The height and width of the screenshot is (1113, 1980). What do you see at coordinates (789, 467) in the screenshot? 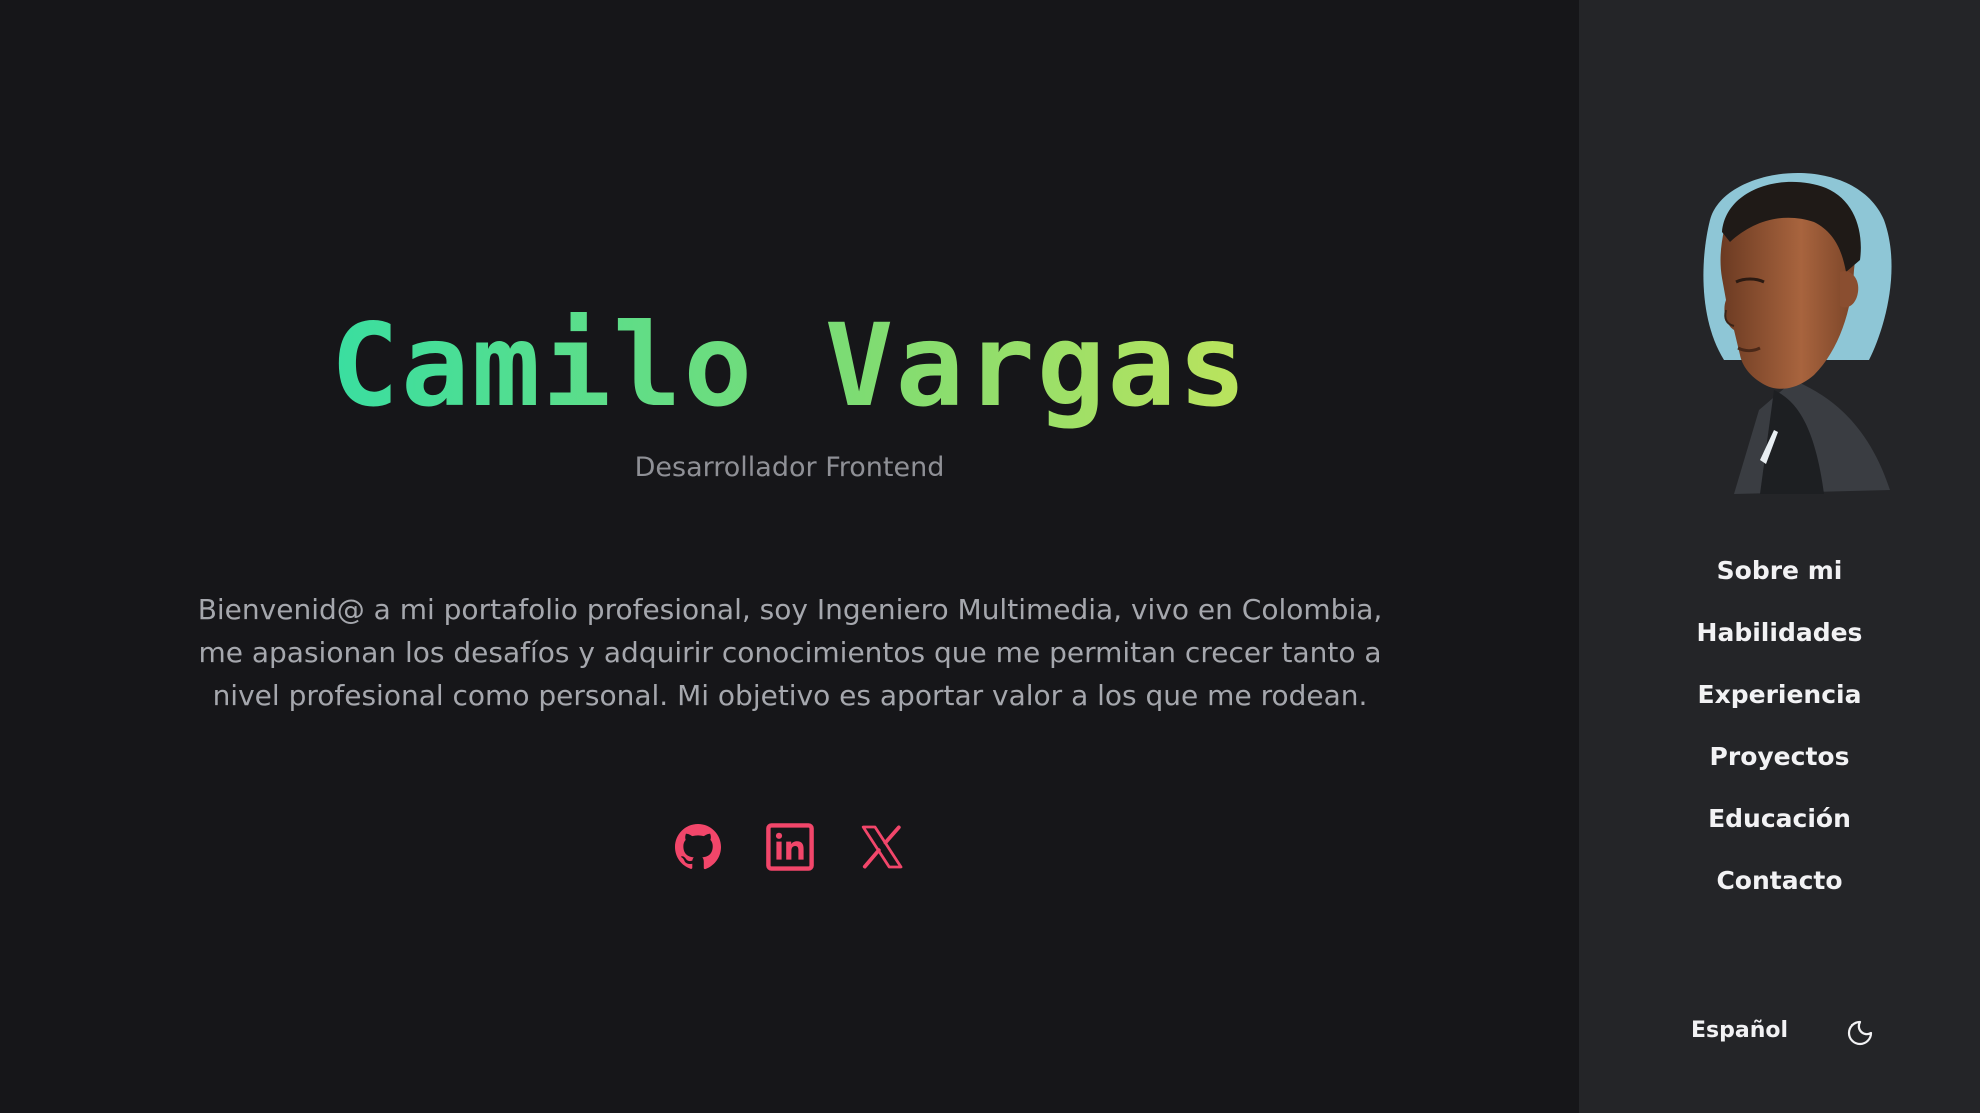
I see `hero-role: Desarrollador Frontend` at bounding box center [789, 467].